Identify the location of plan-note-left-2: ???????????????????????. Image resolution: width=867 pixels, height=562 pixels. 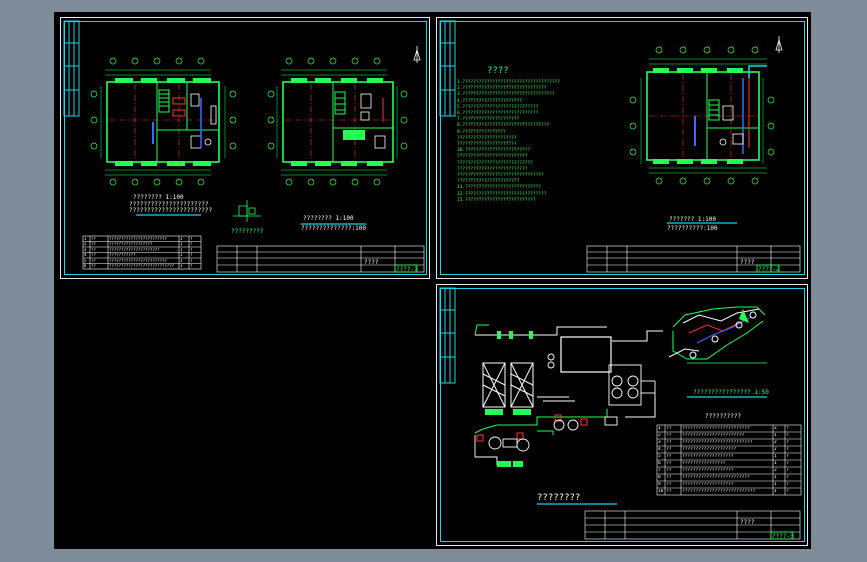
(171, 210).